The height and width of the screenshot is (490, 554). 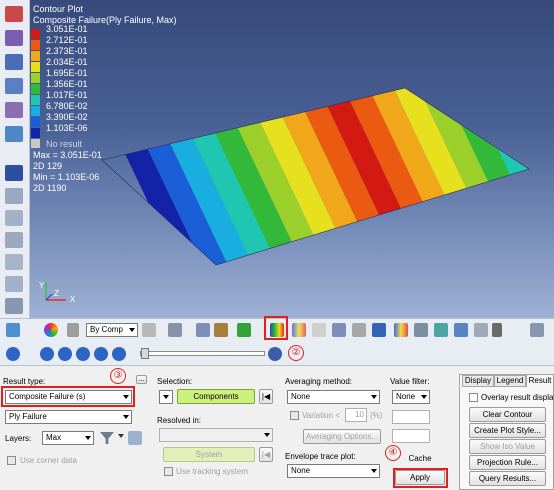 I want to click on overlay-label: Overlay result display, so click(x=517, y=397).